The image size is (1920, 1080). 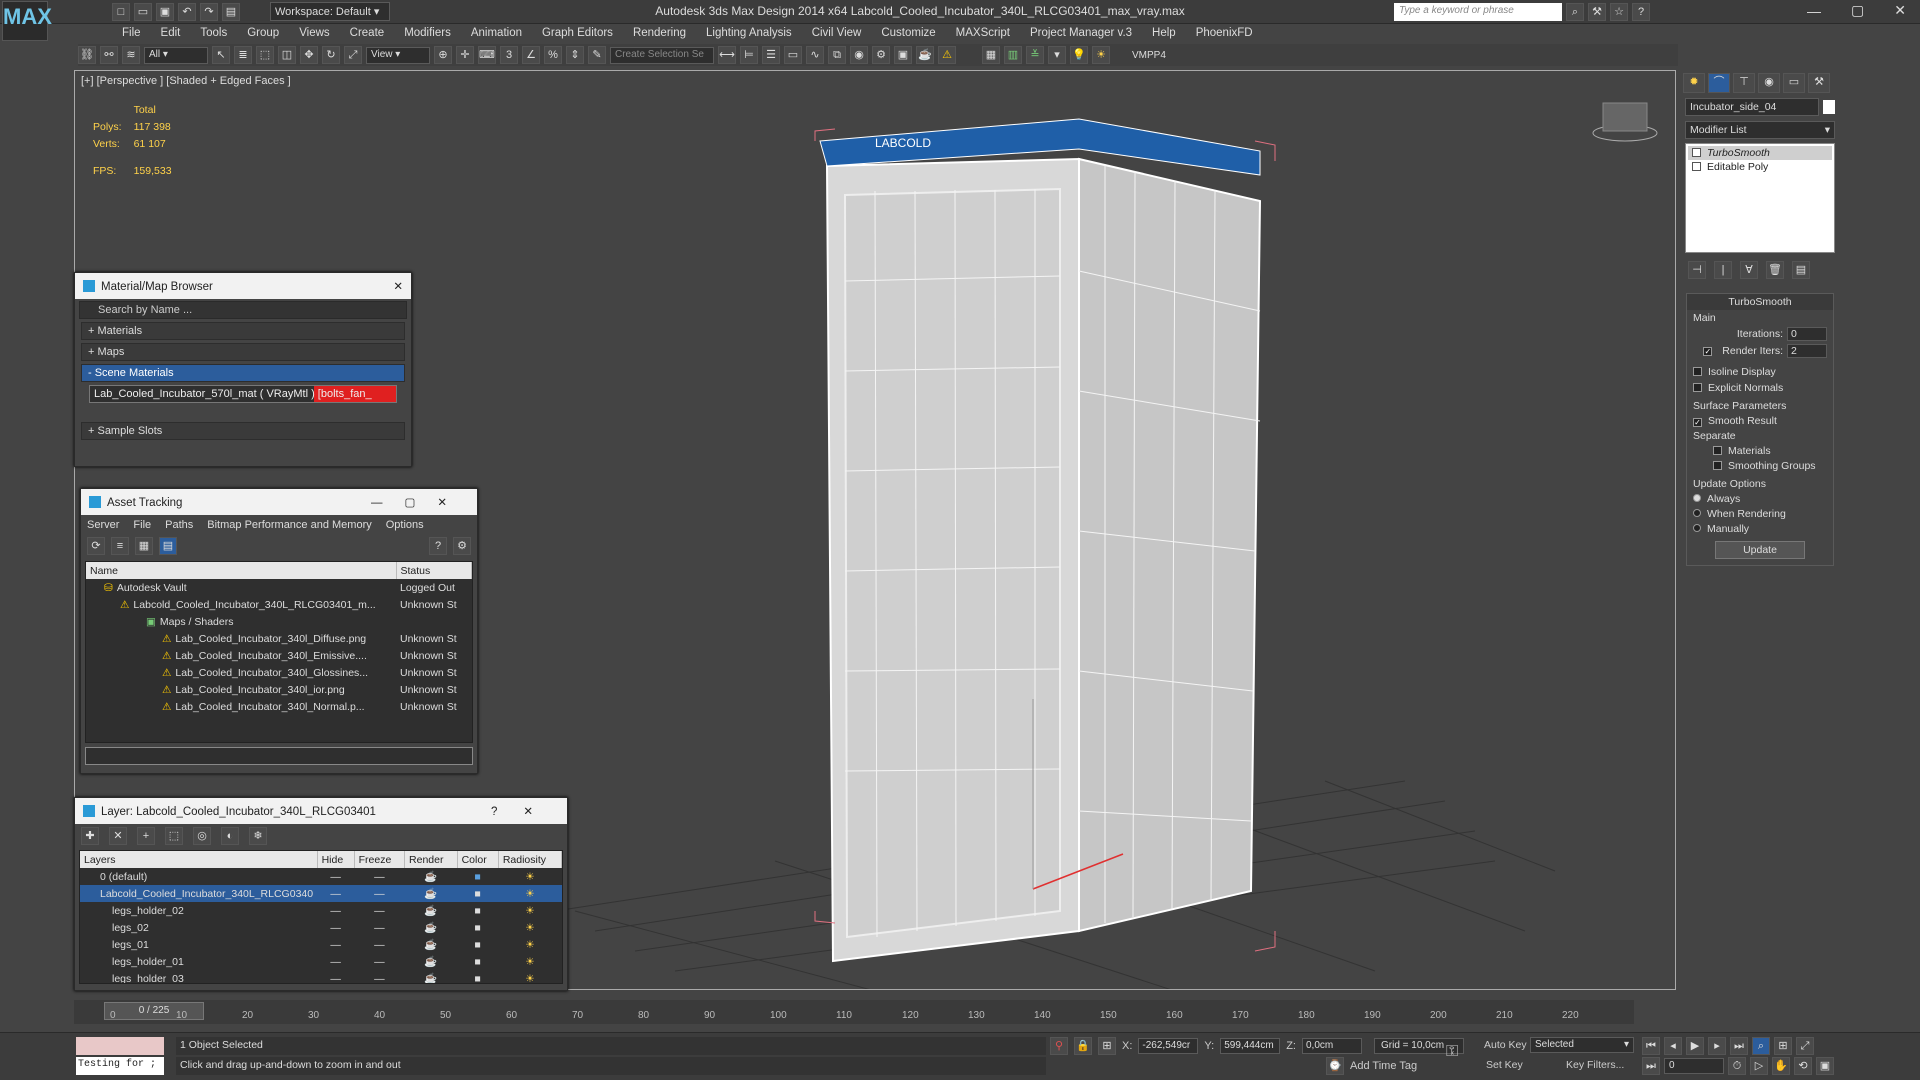 I want to click on layer-row: legs_02— — ☕ ■ ☀, so click(x=321, y=927).